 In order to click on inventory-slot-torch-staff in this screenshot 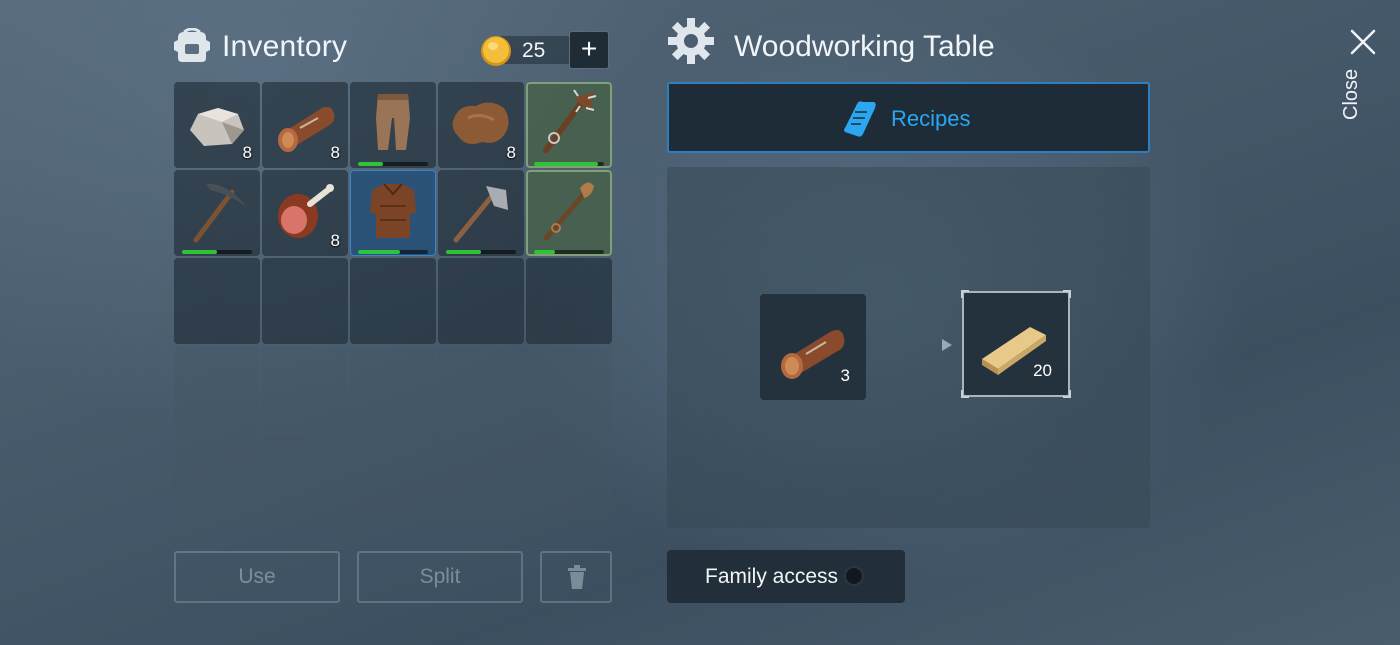, I will do `click(569, 213)`.